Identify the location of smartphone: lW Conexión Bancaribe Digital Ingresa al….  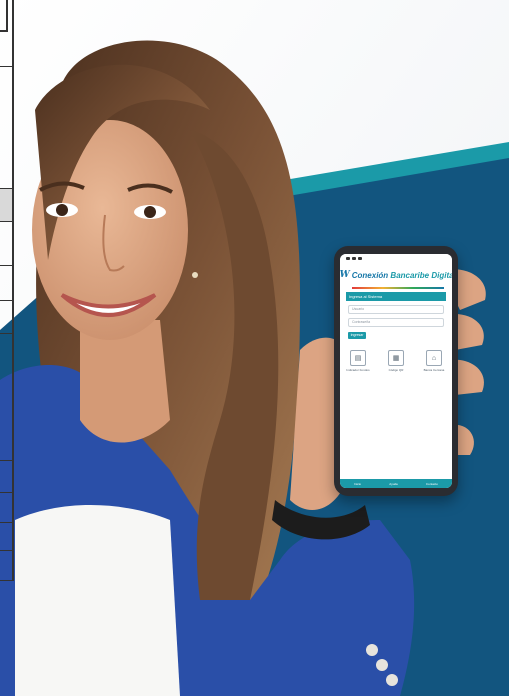
(396, 371).